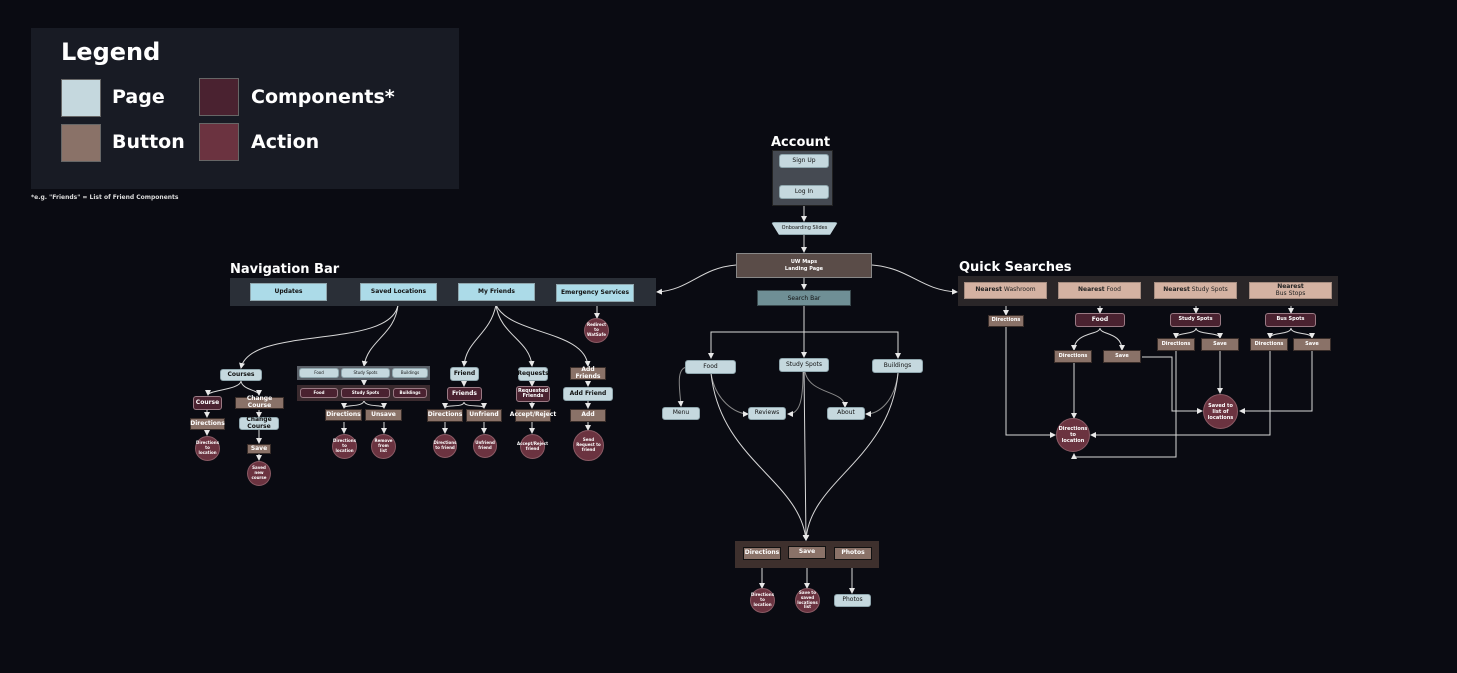 Image resolution: width=1457 pixels, height=673 pixels. I want to click on course-component: Course, so click(207, 403).